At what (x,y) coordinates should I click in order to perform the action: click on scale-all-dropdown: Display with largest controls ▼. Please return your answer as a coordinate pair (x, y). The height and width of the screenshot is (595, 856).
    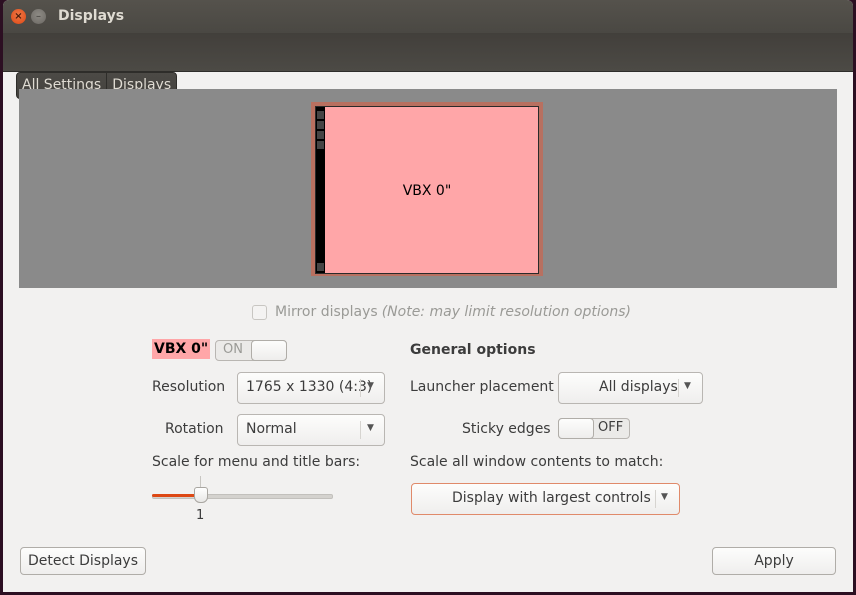
    Looking at the image, I should click on (545, 499).